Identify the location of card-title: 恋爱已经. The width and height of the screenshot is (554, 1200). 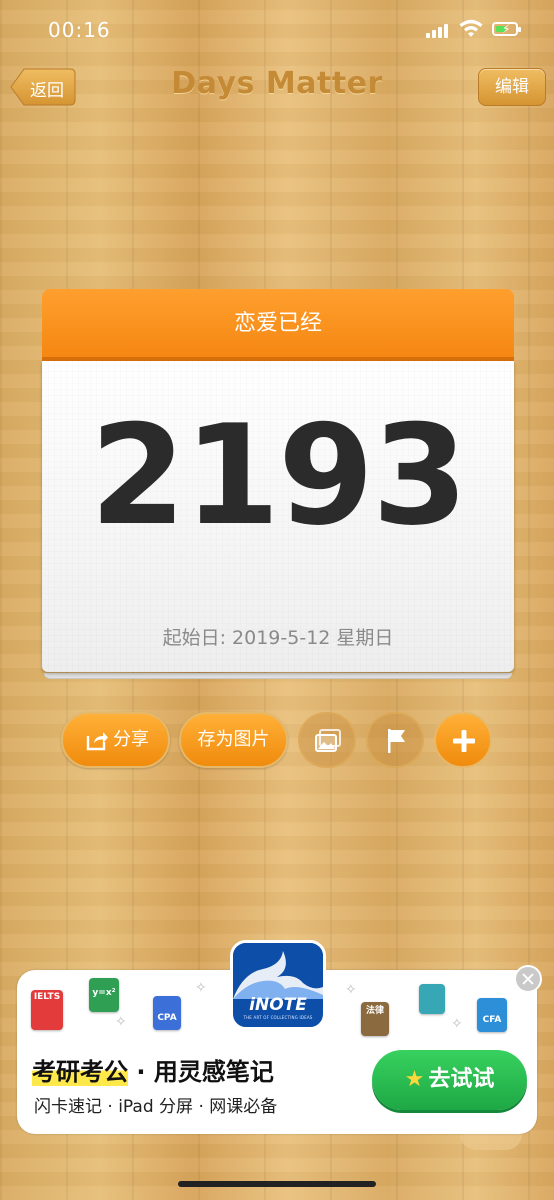
(278, 325).